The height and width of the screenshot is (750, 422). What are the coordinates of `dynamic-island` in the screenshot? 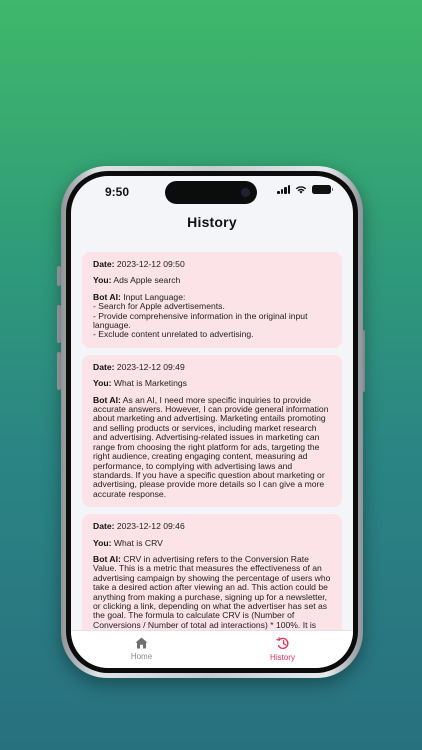 It's located at (211, 192).